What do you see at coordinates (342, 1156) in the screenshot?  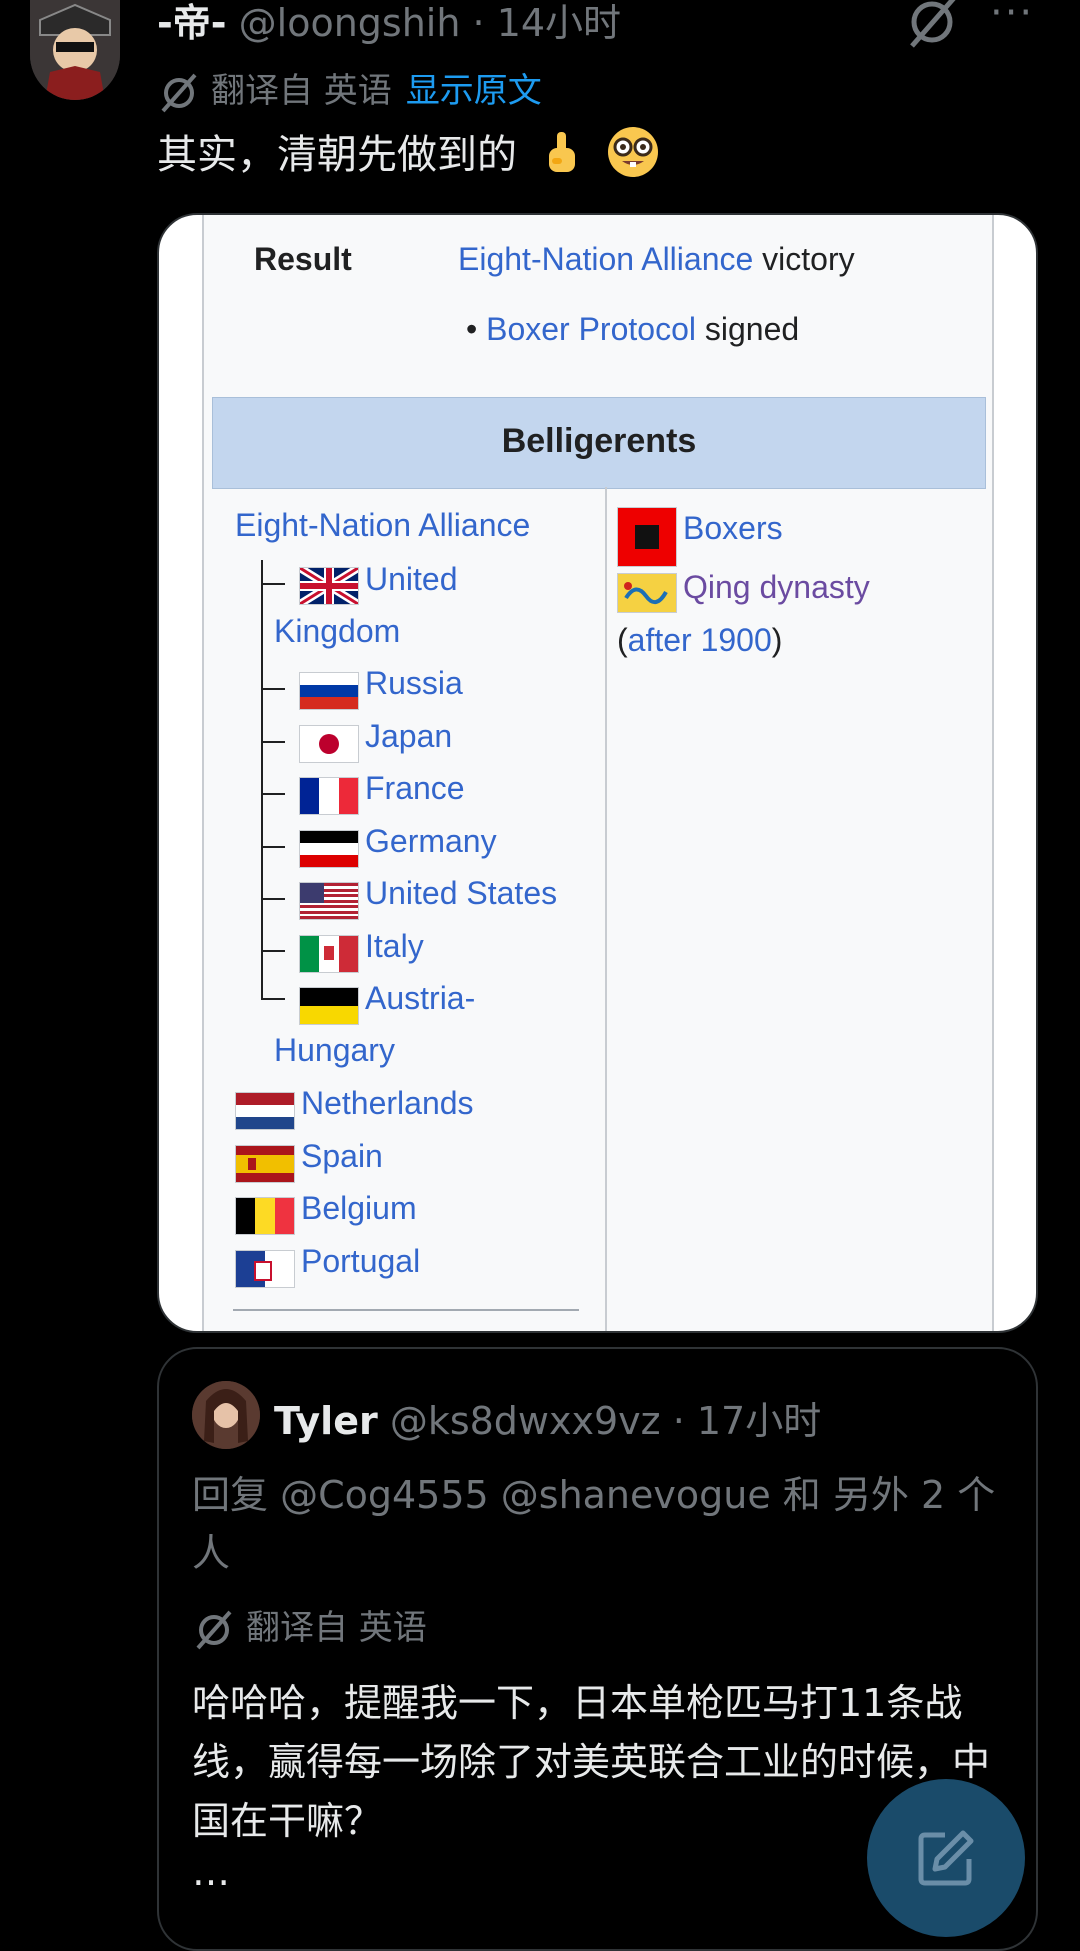 I see `ally-spain: Spain` at bounding box center [342, 1156].